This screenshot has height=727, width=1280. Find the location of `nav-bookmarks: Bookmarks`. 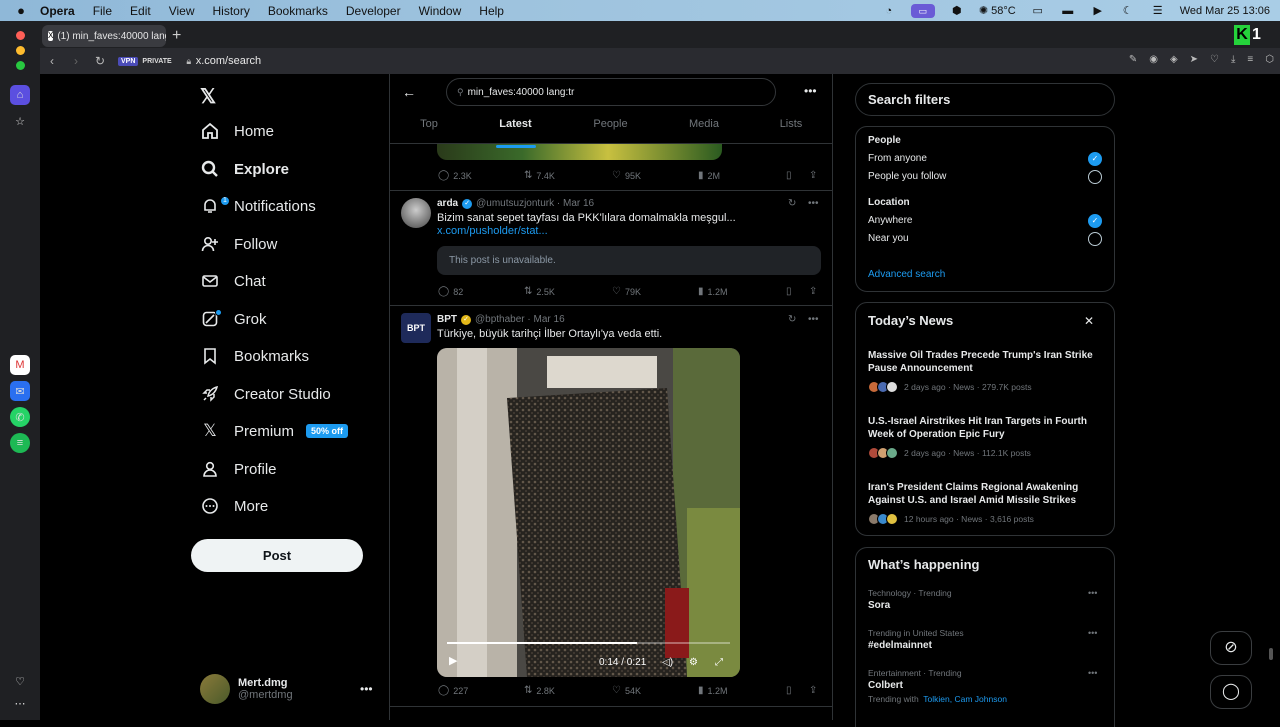

nav-bookmarks: Bookmarks is located at coordinates (254, 356).